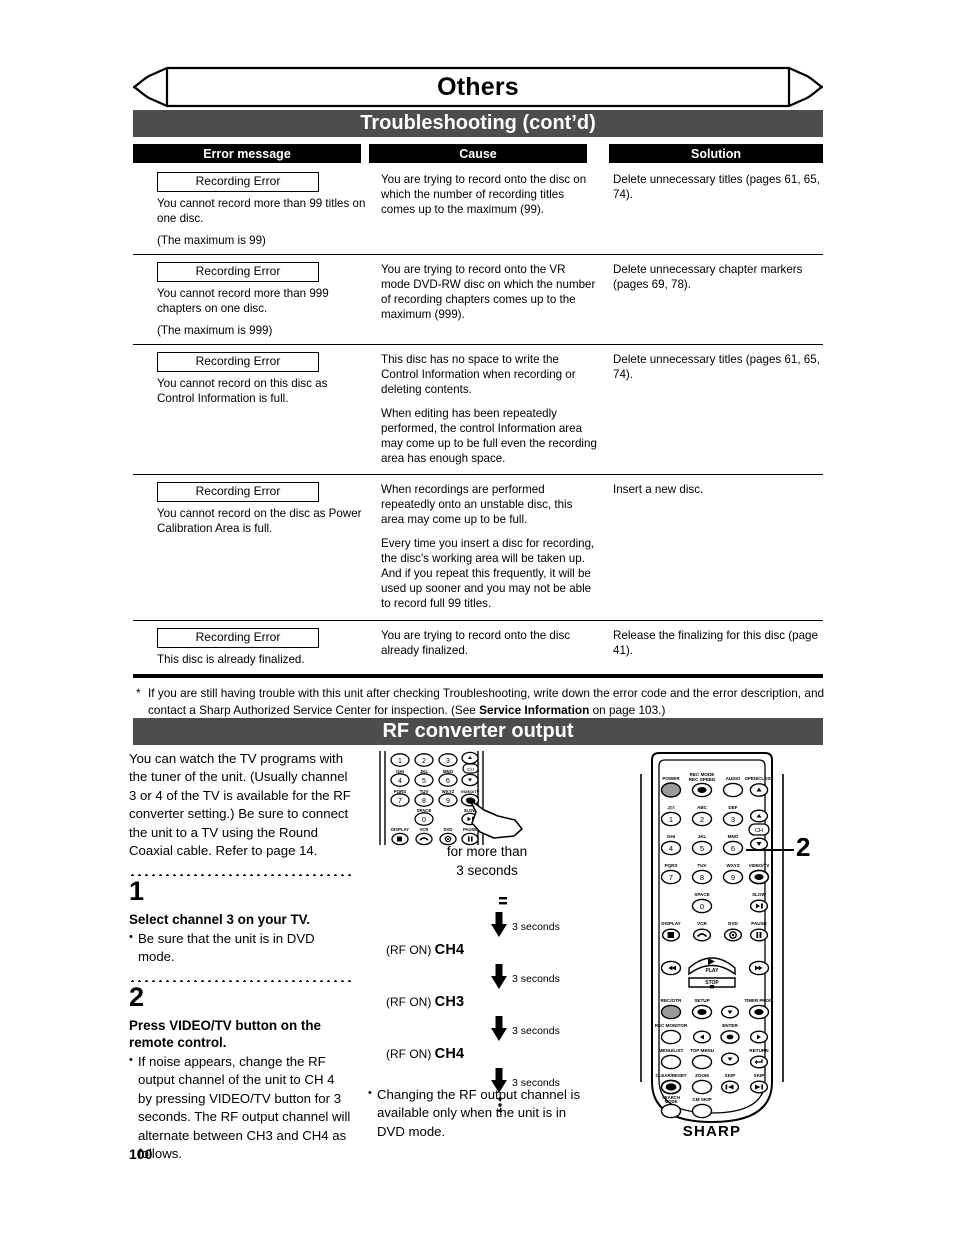  I want to click on sequence-duration-label: 3 seconds, so click(536, 927).